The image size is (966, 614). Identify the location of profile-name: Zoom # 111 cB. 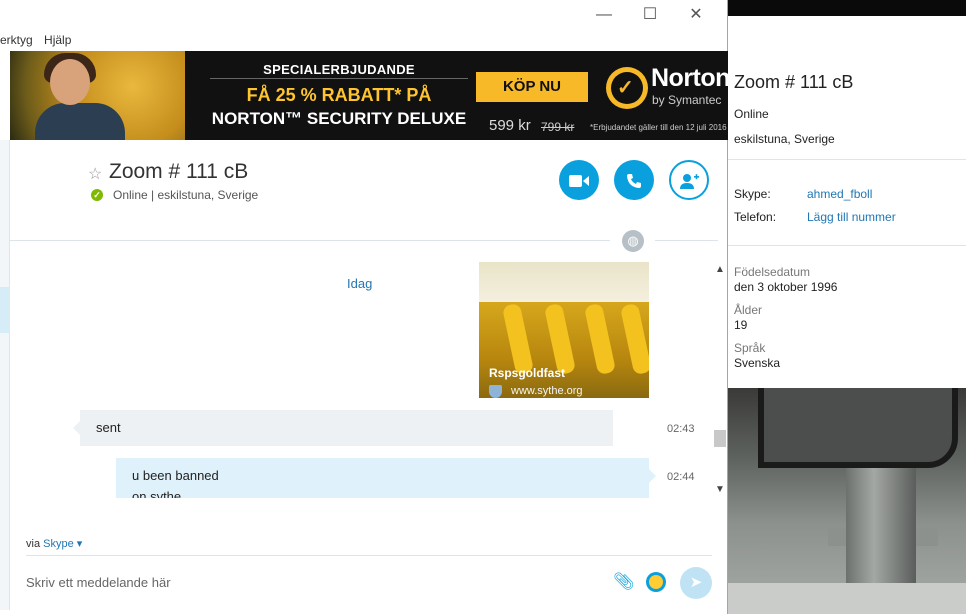
(794, 82).